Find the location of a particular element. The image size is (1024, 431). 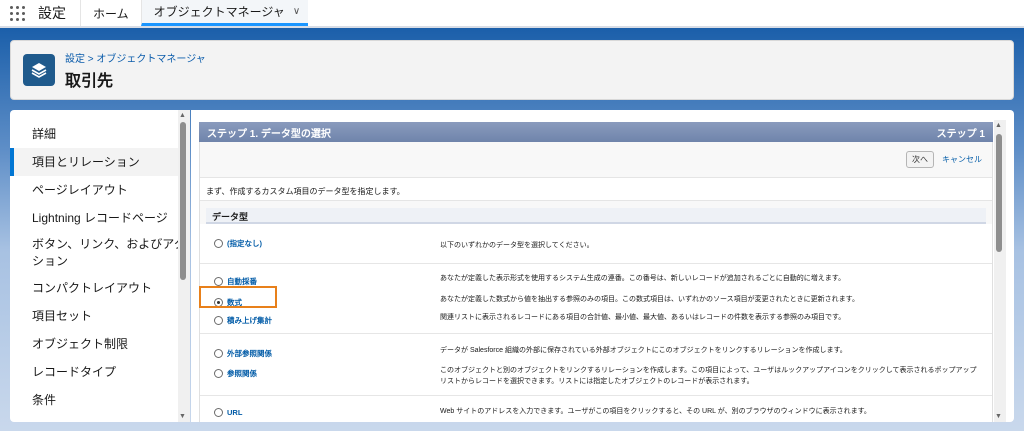

selection-highlight is located at coordinates (238, 297).